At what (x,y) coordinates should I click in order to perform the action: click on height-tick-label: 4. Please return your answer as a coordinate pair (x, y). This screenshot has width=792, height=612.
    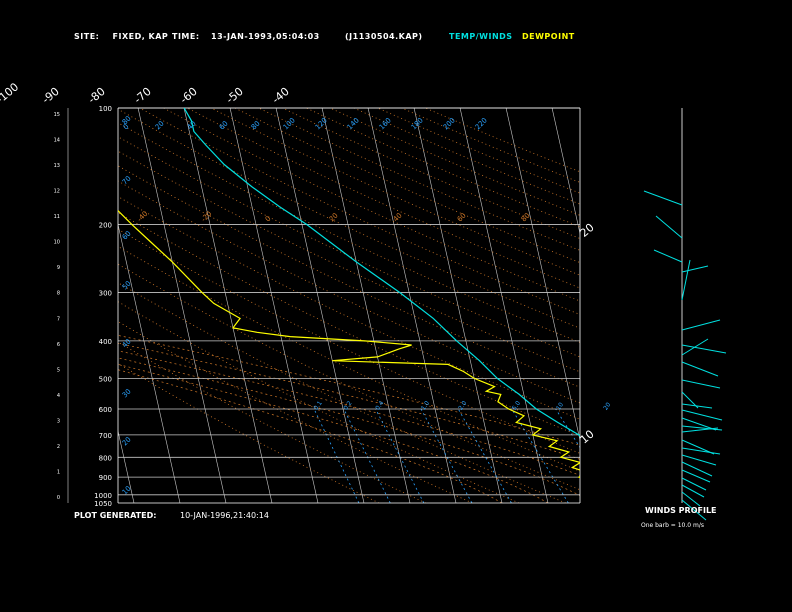
    Looking at the image, I should click on (58, 396).